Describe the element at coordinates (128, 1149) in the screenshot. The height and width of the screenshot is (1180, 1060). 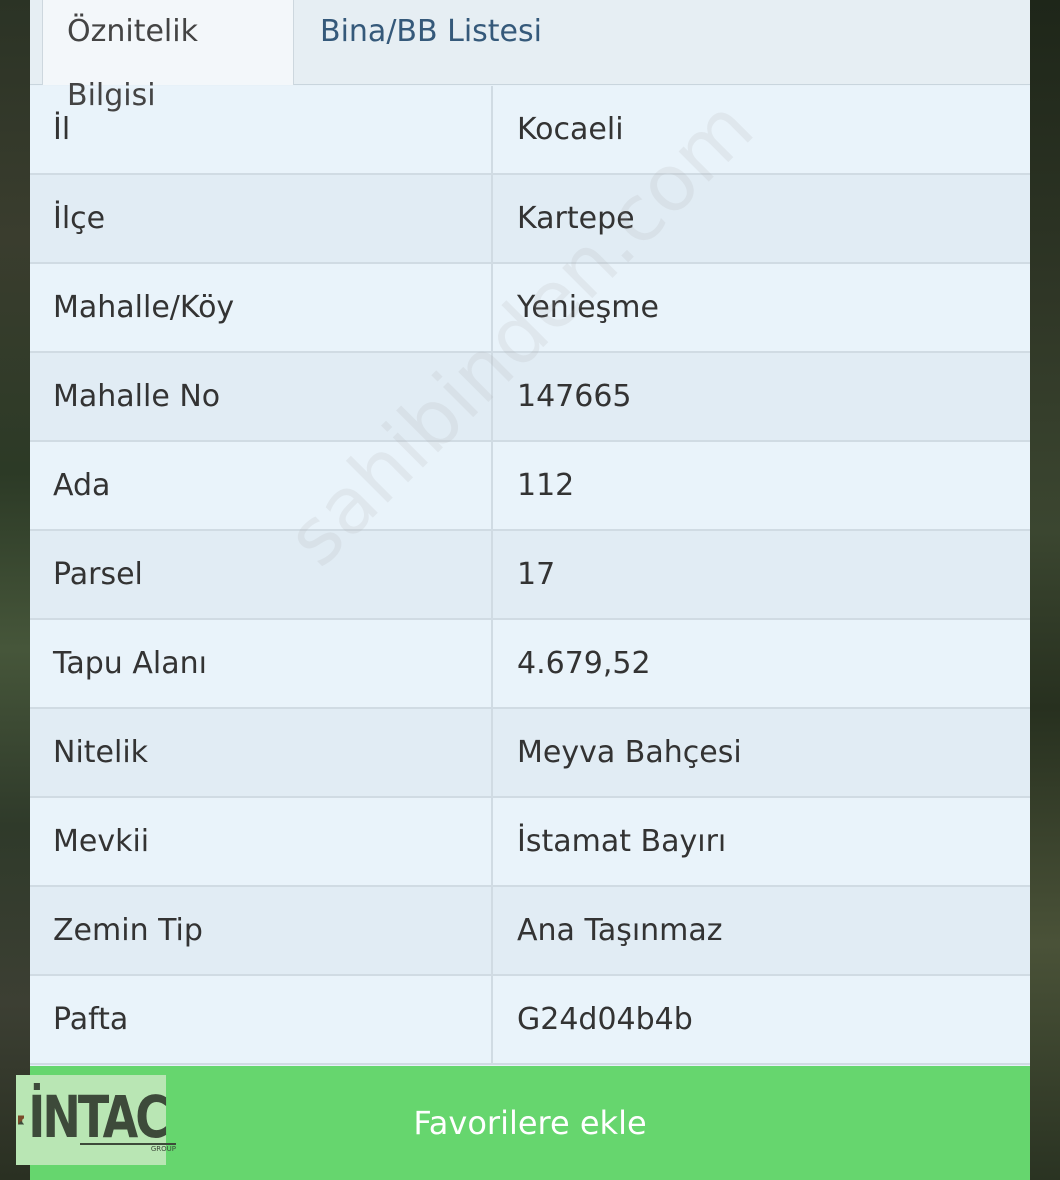
I see `logo-subtext: GROUP` at that location.